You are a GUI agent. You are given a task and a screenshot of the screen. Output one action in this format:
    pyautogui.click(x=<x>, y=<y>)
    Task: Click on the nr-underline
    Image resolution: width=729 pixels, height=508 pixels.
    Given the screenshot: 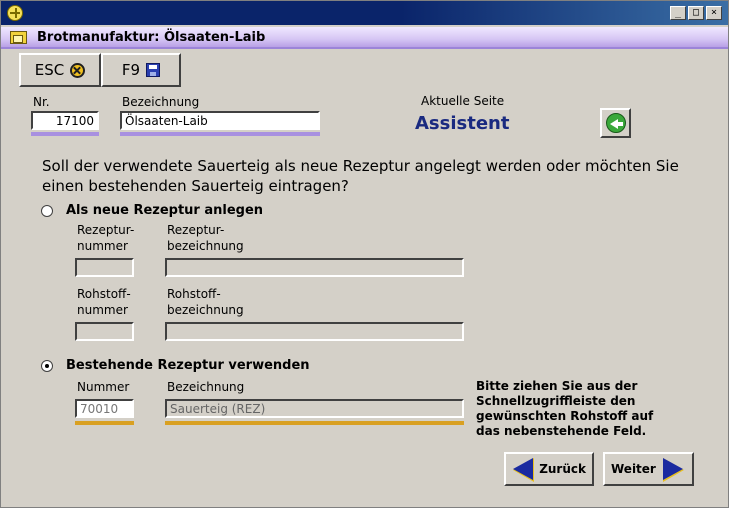 What is the action you would take?
    pyautogui.click(x=65, y=134)
    